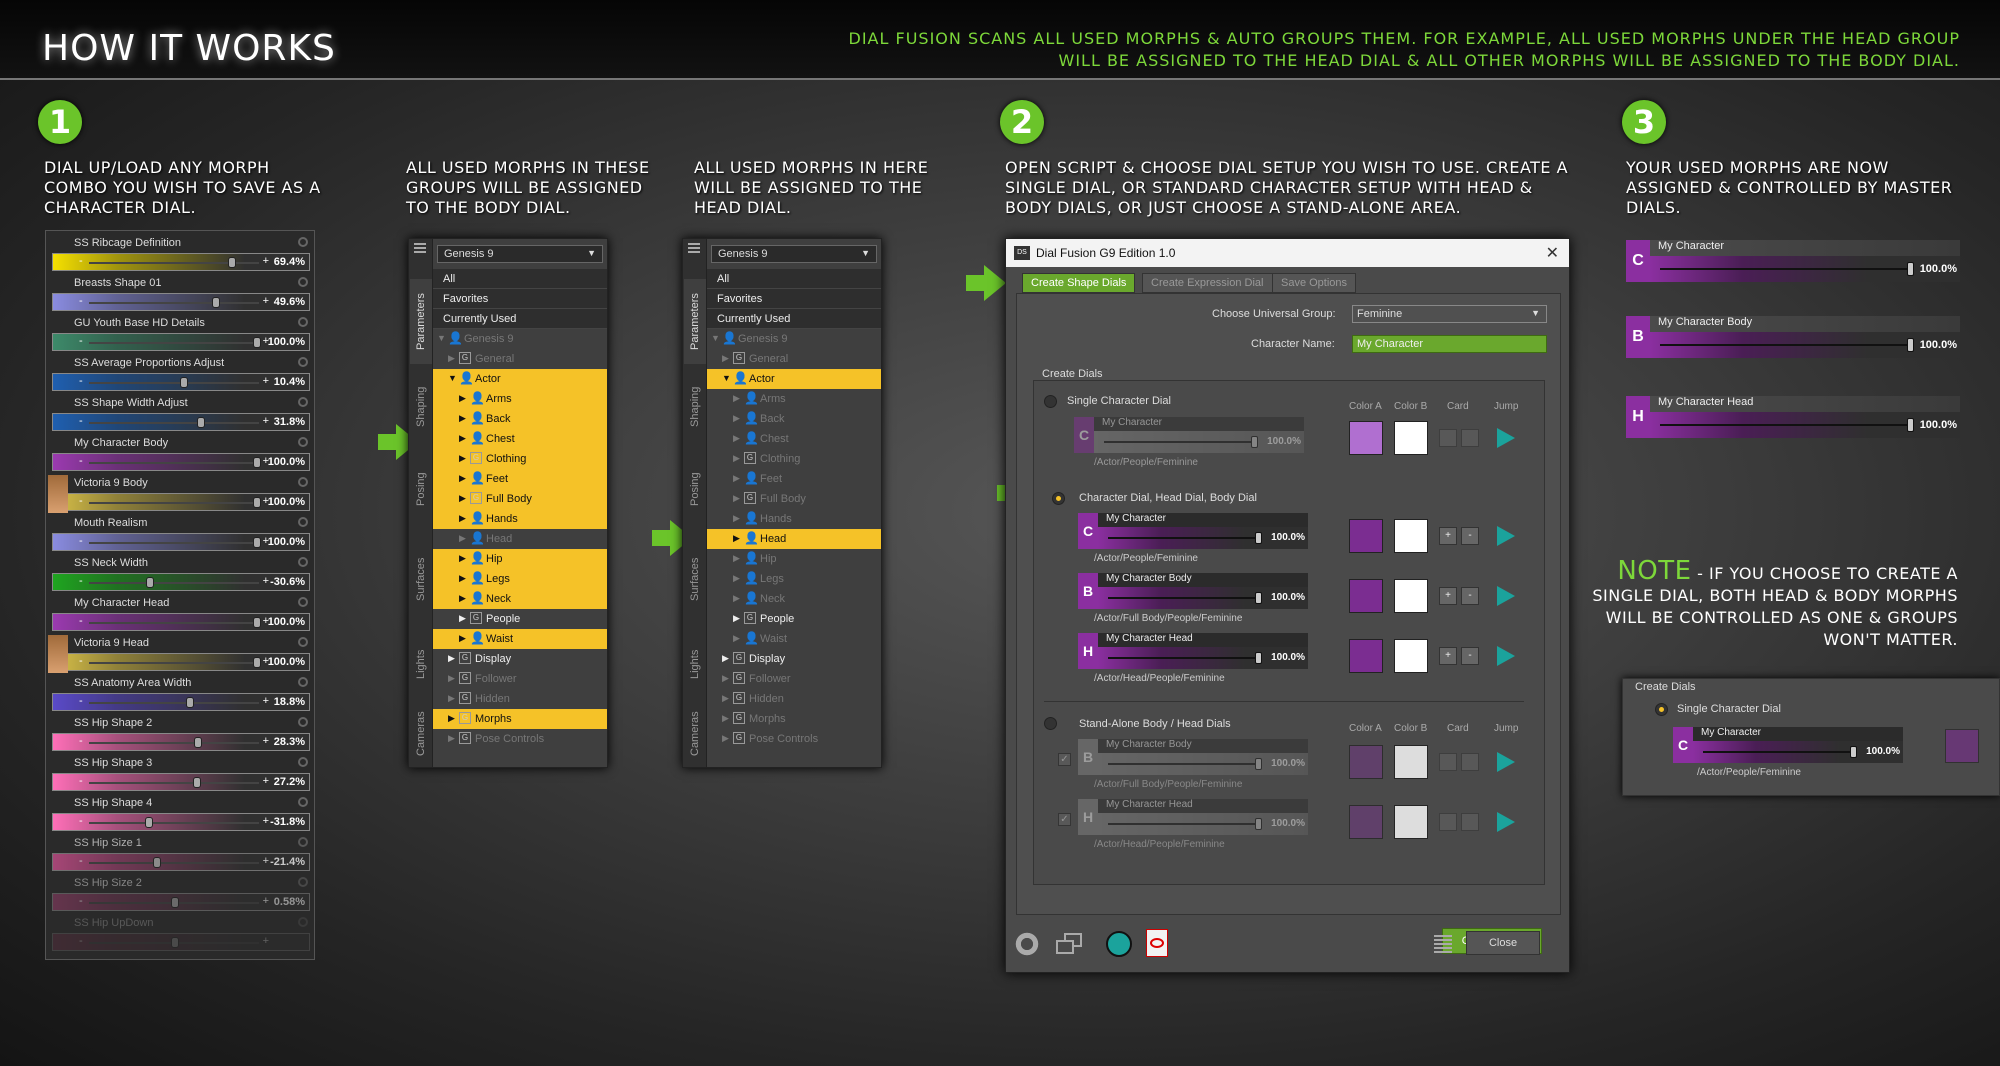 This screenshot has height=1066, width=2000. I want to click on side-tab-shaping: Shaping, so click(421, 406).